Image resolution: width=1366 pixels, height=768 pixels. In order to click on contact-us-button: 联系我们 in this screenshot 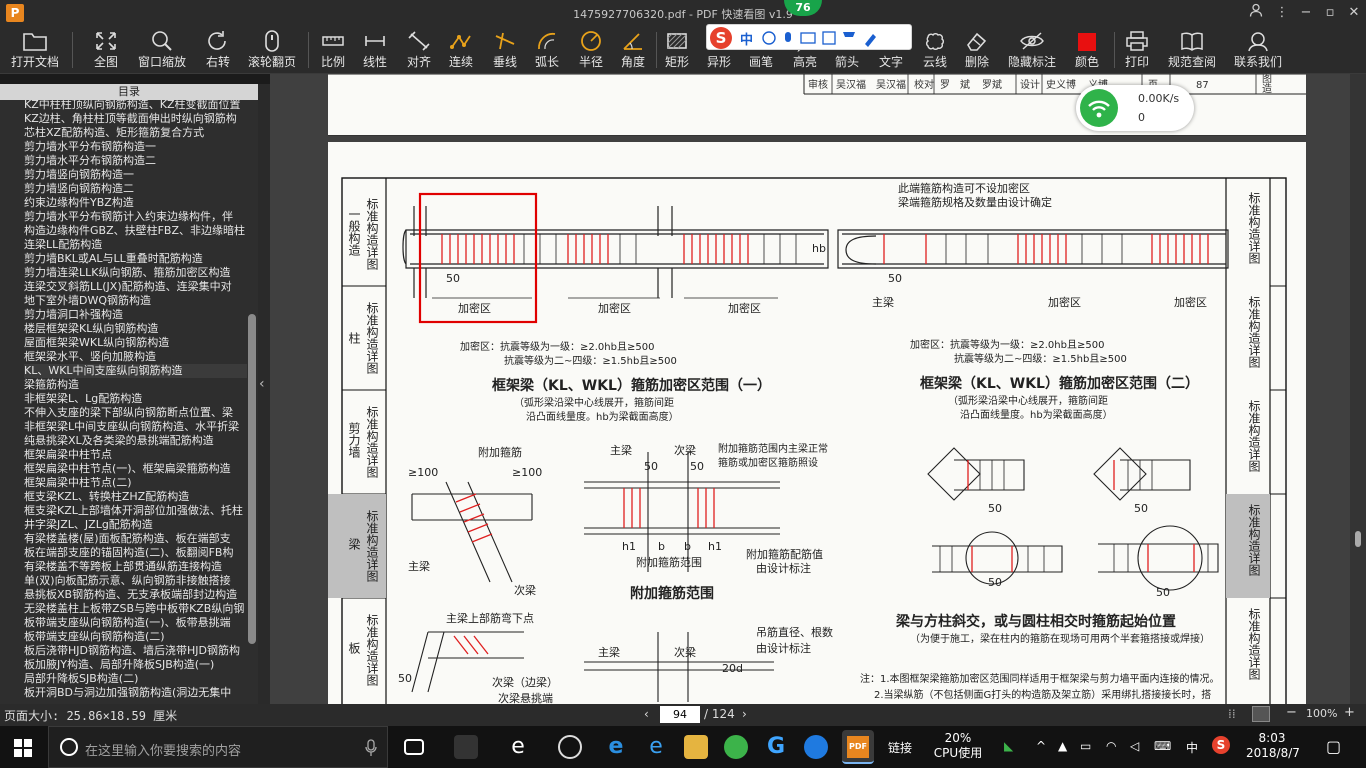, I will do `click(1258, 50)`.